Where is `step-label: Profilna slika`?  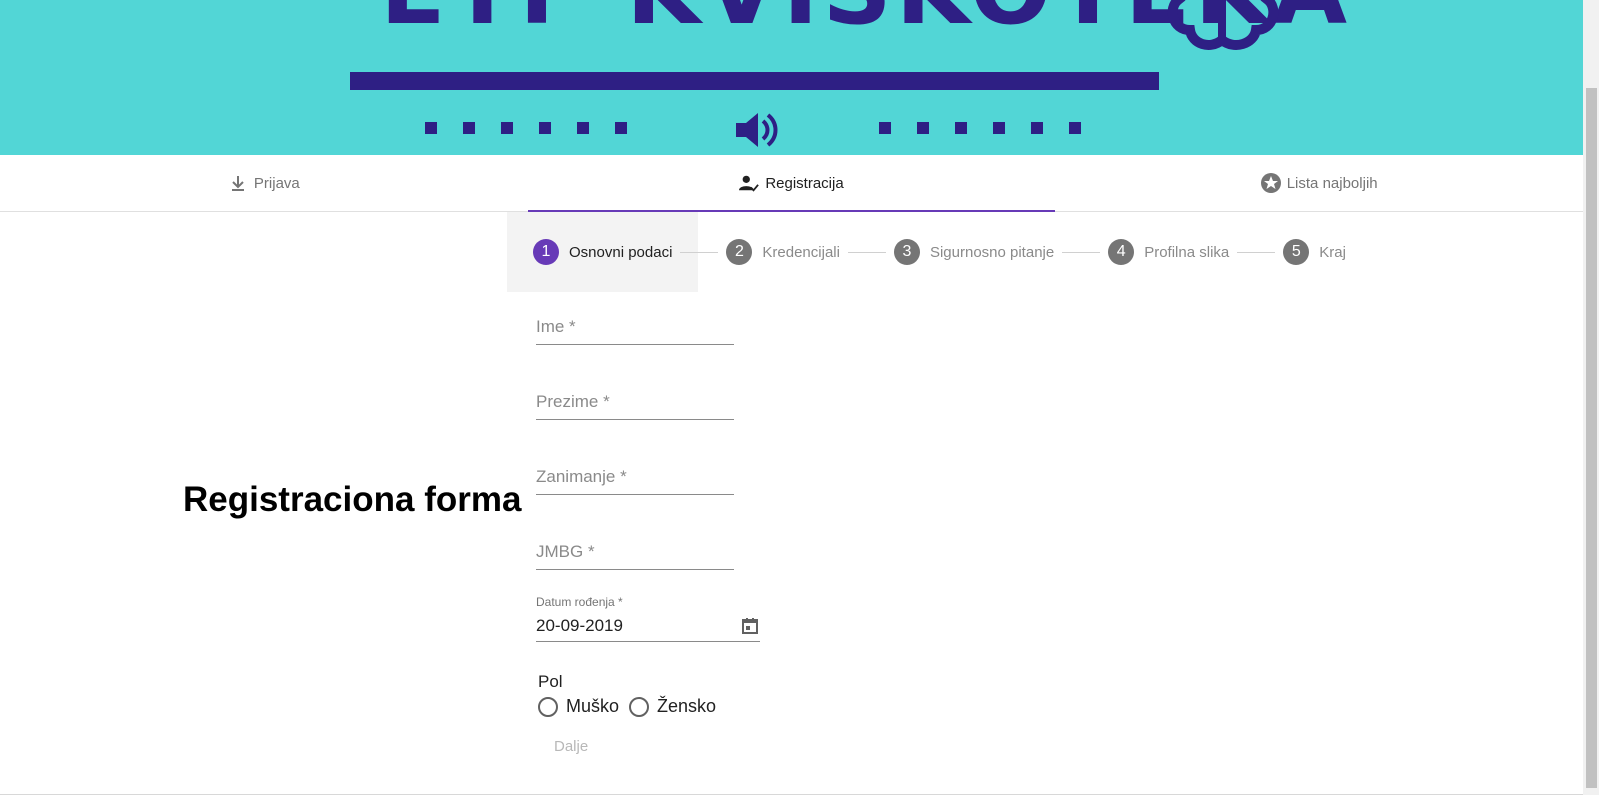 step-label: Profilna slika is located at coordinates (1187, 252).